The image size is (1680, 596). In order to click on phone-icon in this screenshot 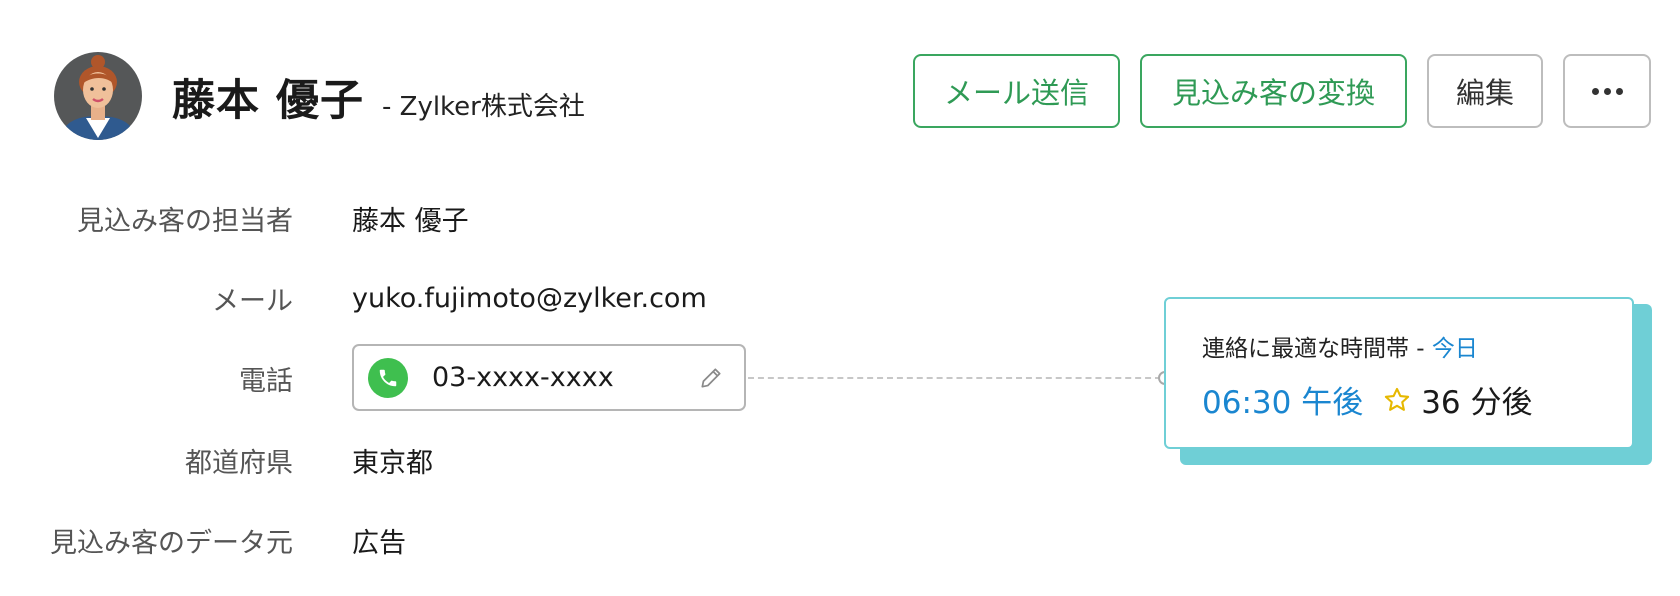, I will do `click(388, 377)`.